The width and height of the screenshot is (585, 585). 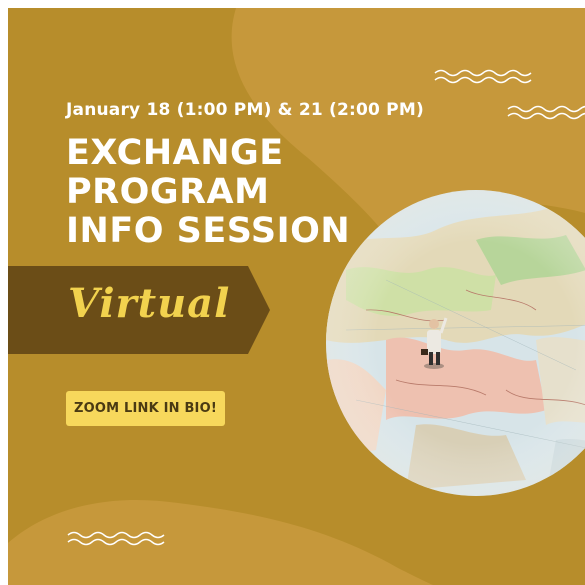 What do you see at coordinates (168, 192) in the screenshot?
I see `title-line: PROGRAM` at bounding box center [168, 192].